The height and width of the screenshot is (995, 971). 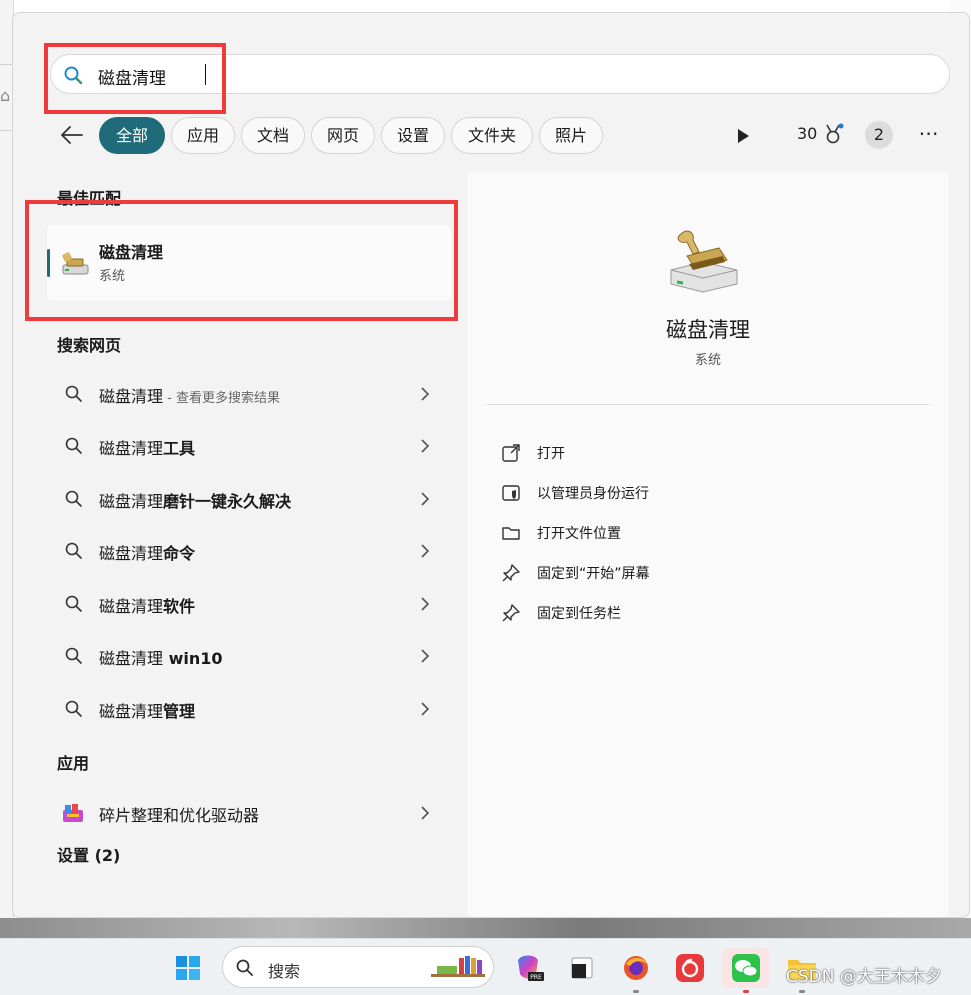 I want to click on wechat-icon, so click(x=746, y=968).